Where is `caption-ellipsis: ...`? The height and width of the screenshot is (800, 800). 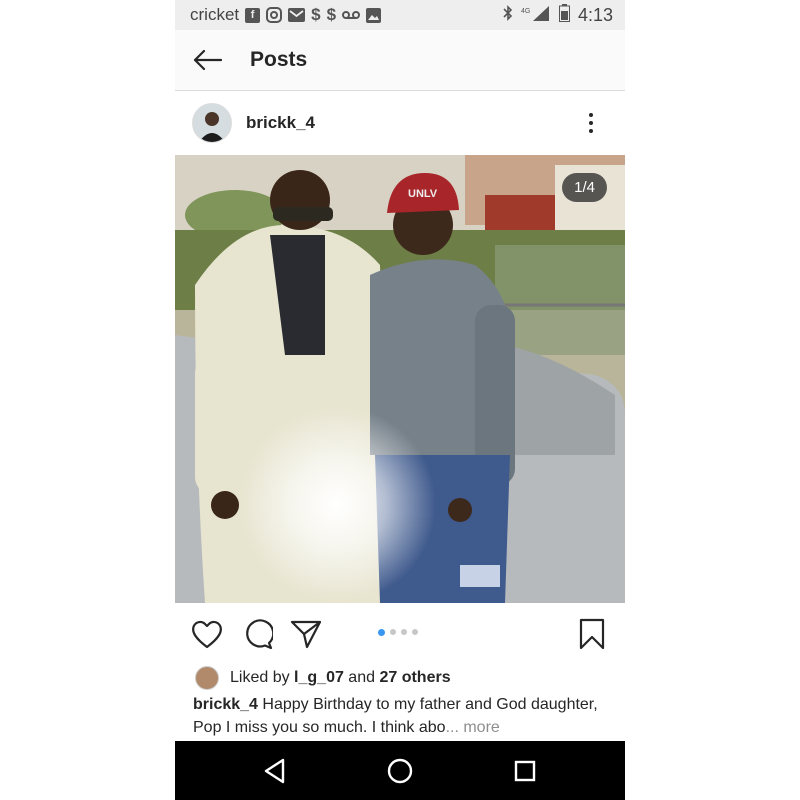 caption-ellipsis: ... is located at coordinates (452, 727).